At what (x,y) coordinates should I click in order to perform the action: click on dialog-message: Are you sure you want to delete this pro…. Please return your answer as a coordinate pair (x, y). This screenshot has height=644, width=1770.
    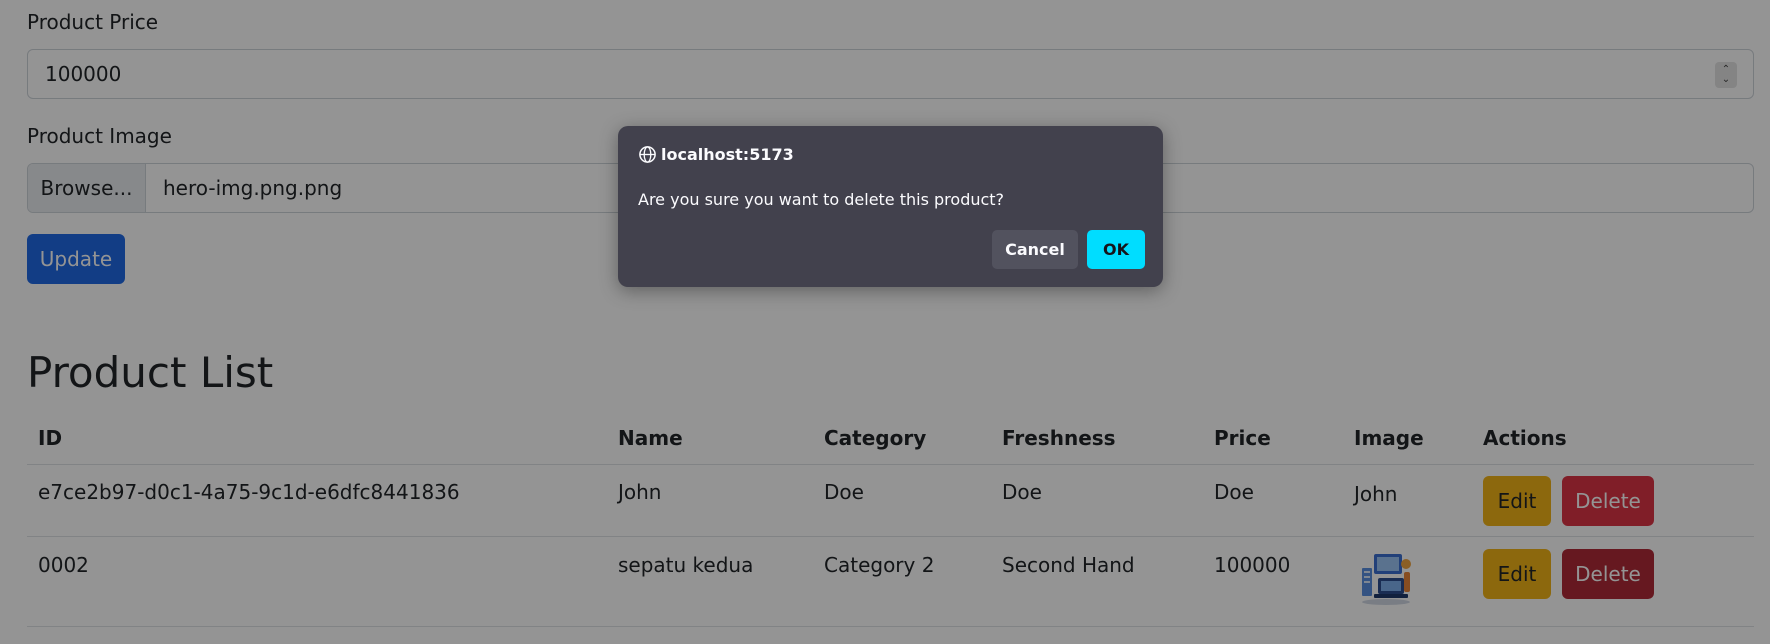
    Looking at the image, I should click on (821, 199).